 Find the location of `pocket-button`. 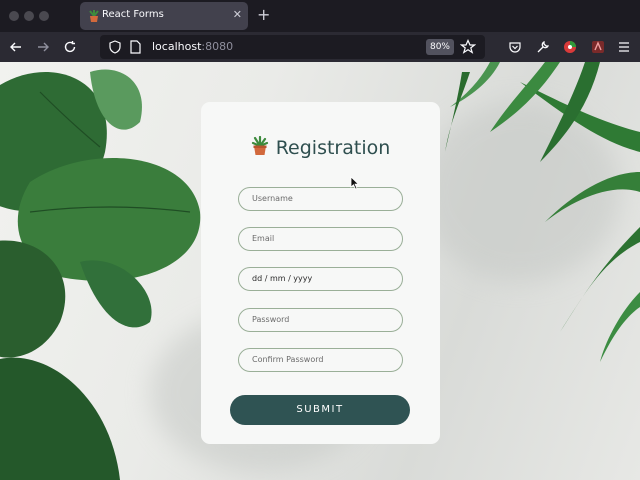

pocket-button is located at coordinates (515, 47).